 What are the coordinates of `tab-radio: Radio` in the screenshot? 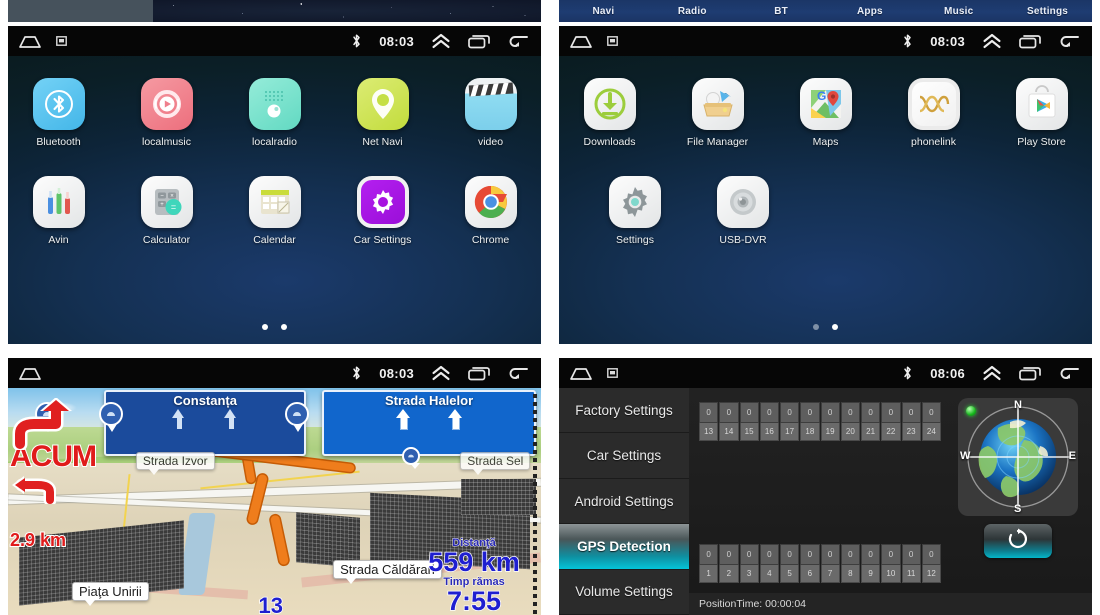 It's located at (692, 11).